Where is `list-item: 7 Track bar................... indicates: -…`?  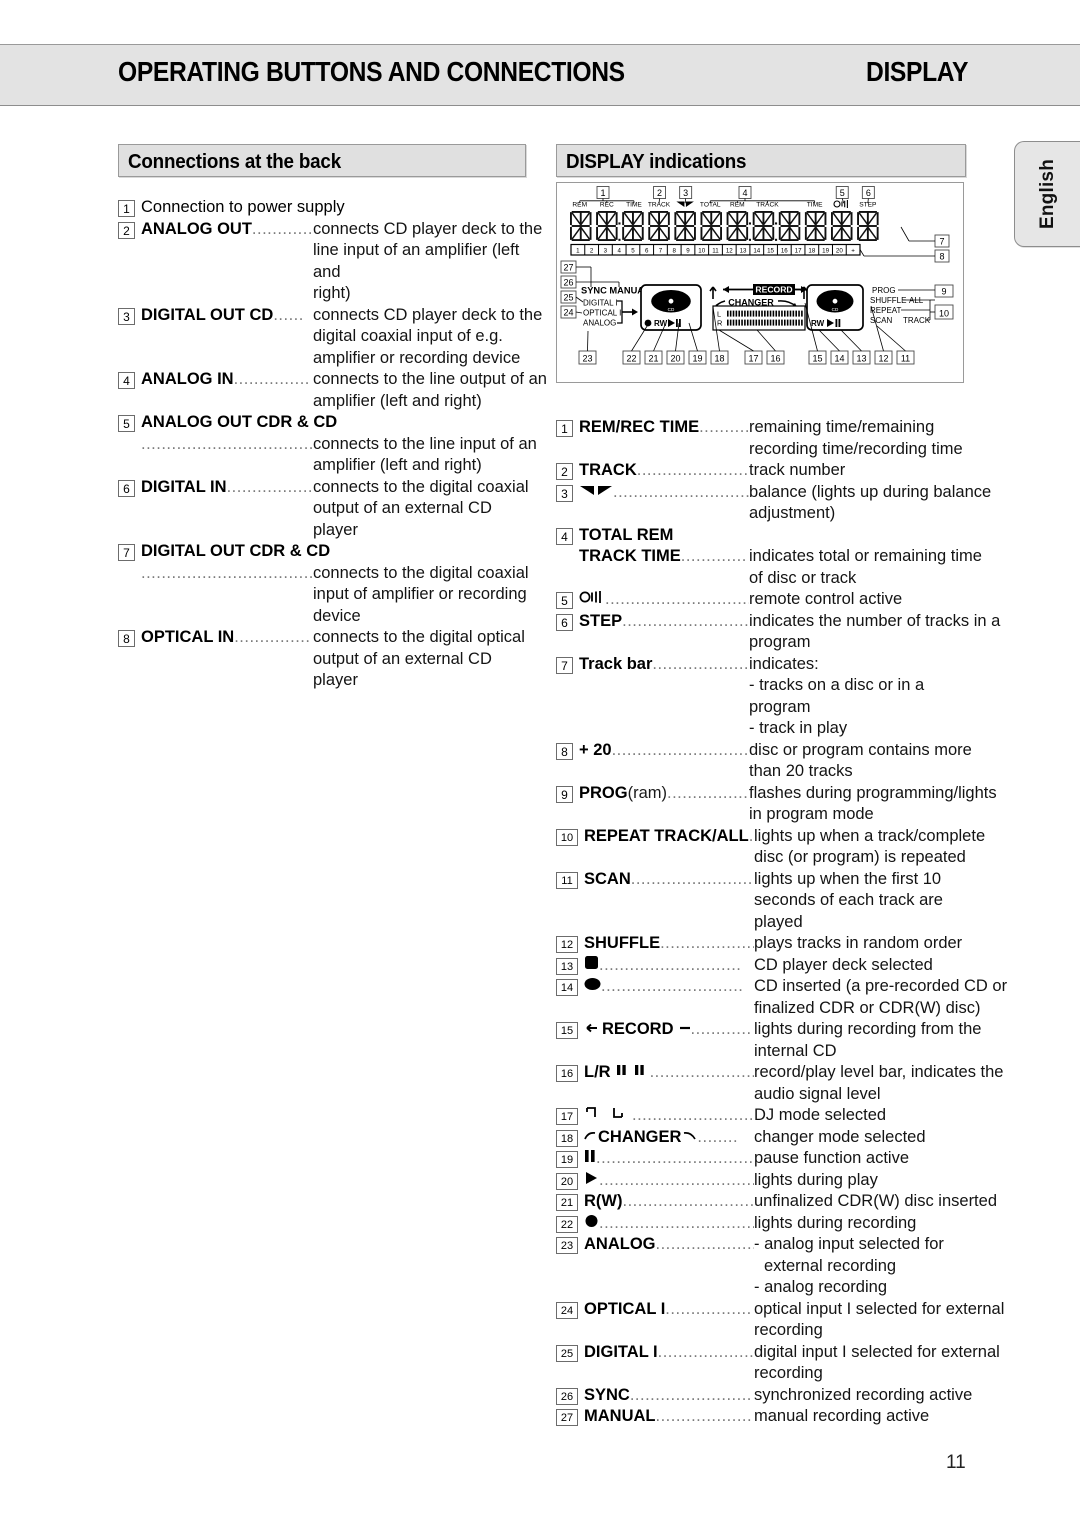 list-item: 7 Track bar................... indicates: -… is located at coordinates (762, 697).